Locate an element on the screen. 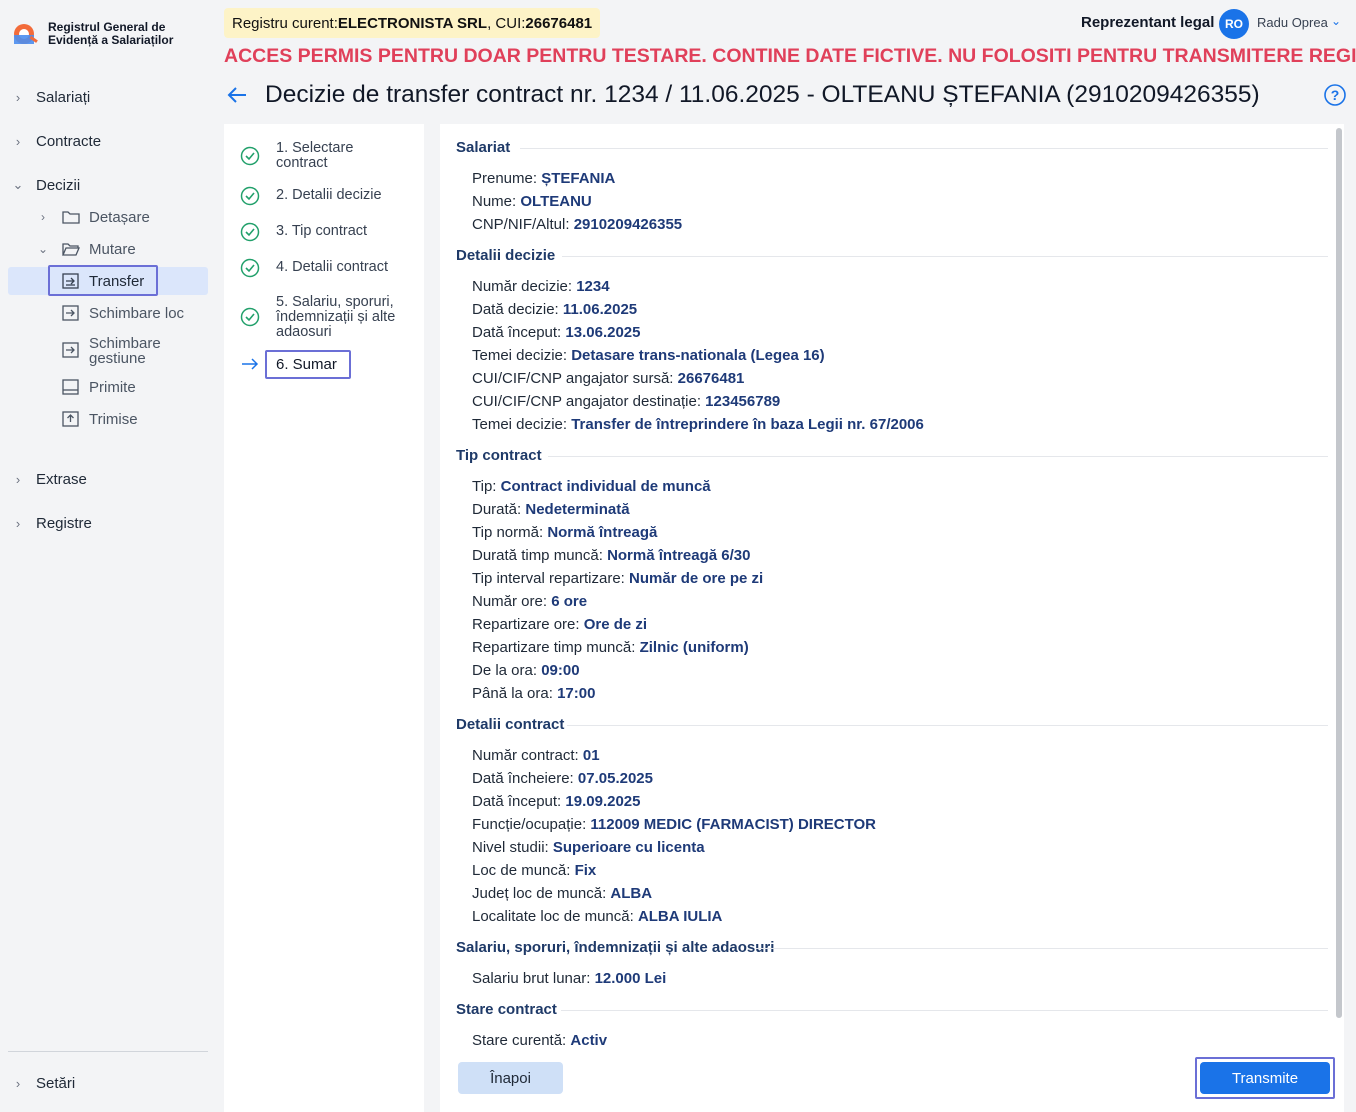 This screenshot has width=1356, height=1112. field-value: 6 ore is located at coordinates (569, 601).